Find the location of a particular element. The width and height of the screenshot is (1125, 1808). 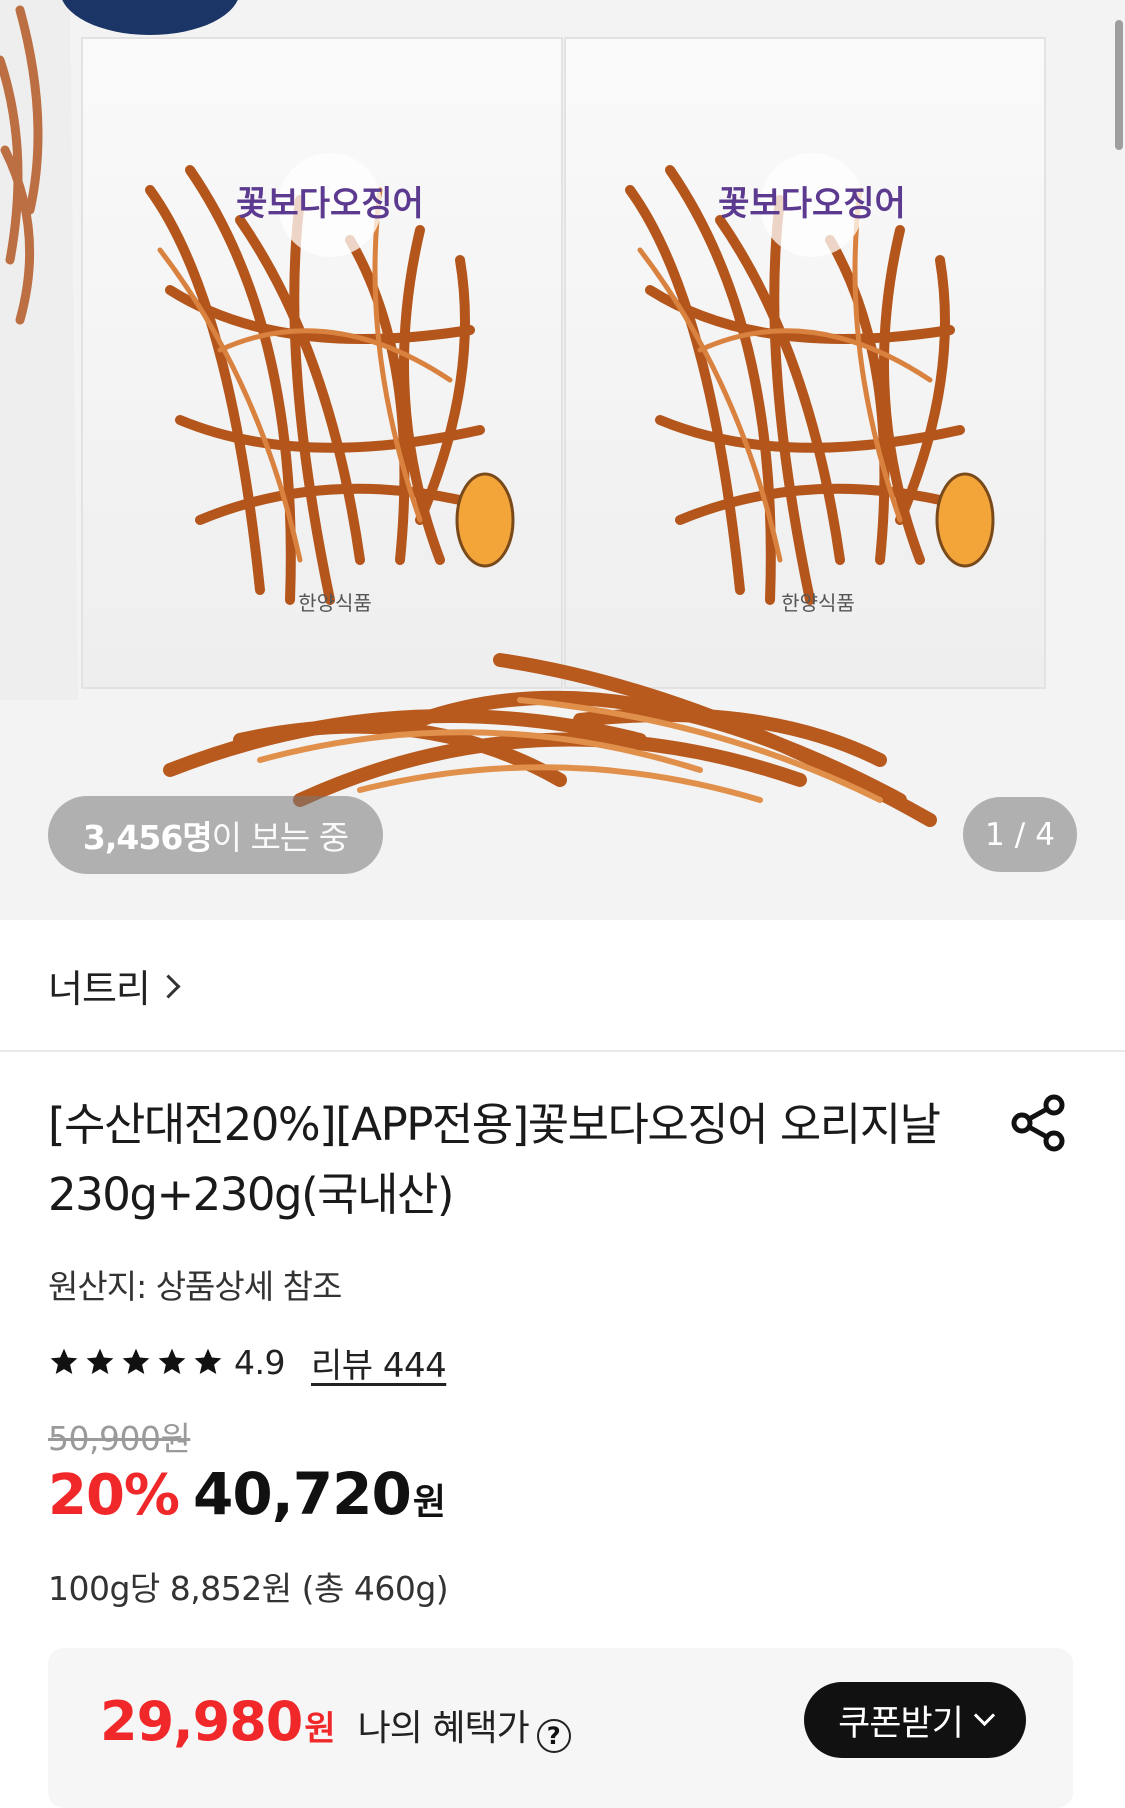

chevron-down-icon is located at coordinates (984, 1715).